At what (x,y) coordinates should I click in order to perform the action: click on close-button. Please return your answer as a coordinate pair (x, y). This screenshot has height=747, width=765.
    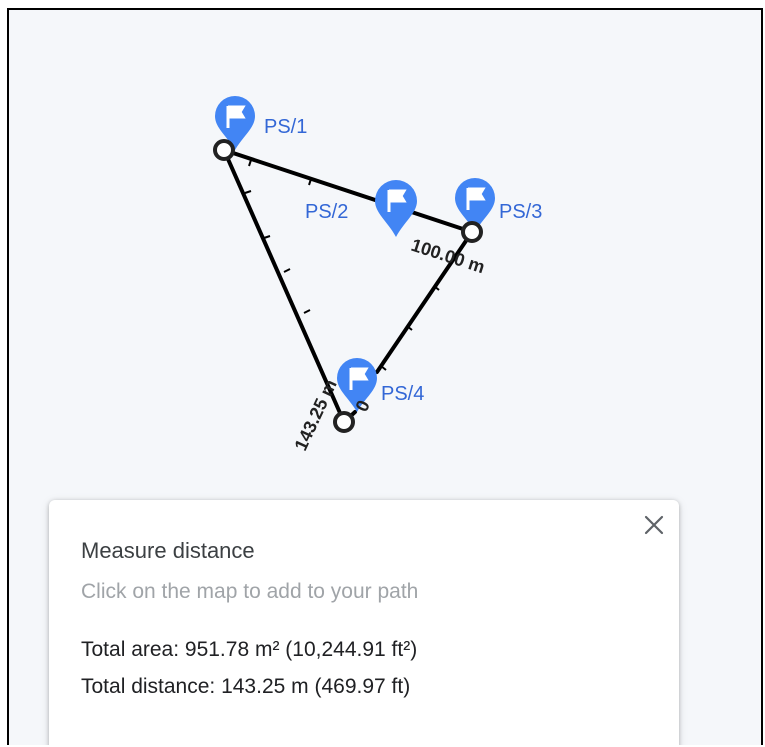
    Looking at the image, I should click on (654, 525).